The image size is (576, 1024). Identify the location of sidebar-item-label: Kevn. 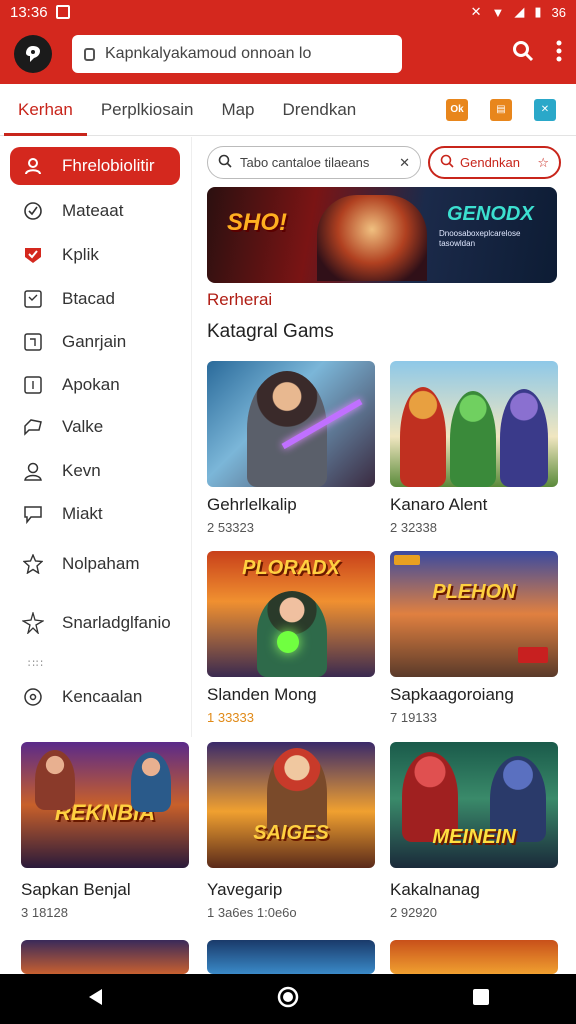
(81, 470).